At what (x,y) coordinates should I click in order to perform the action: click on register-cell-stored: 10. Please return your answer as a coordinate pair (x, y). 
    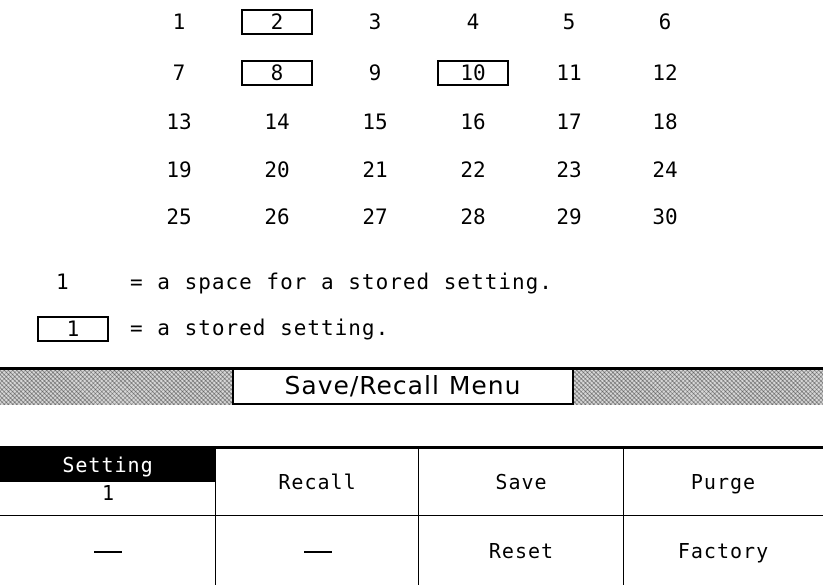
    Looking at the image, I should click on (473, 73).